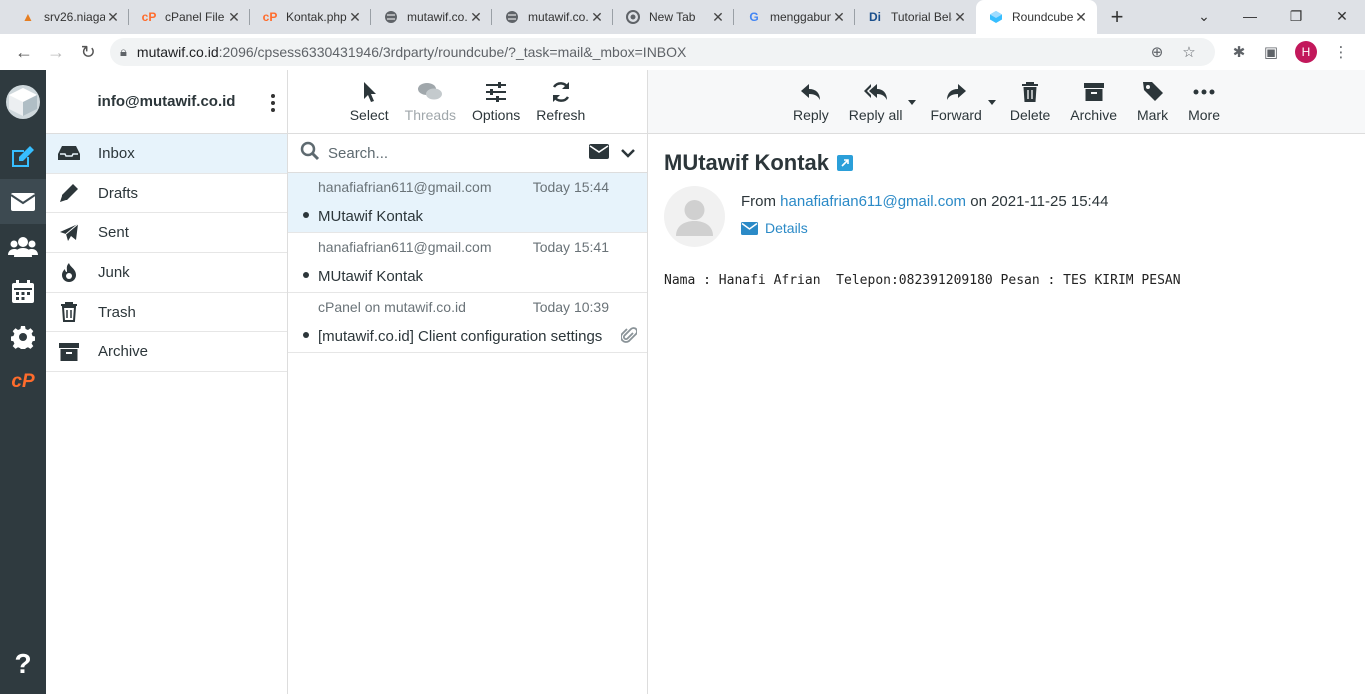  Describe the element at coordinates (873, 201) in the screenshot. I see `sender-email-link: hanafiafrian611@gmail.com` at that location.